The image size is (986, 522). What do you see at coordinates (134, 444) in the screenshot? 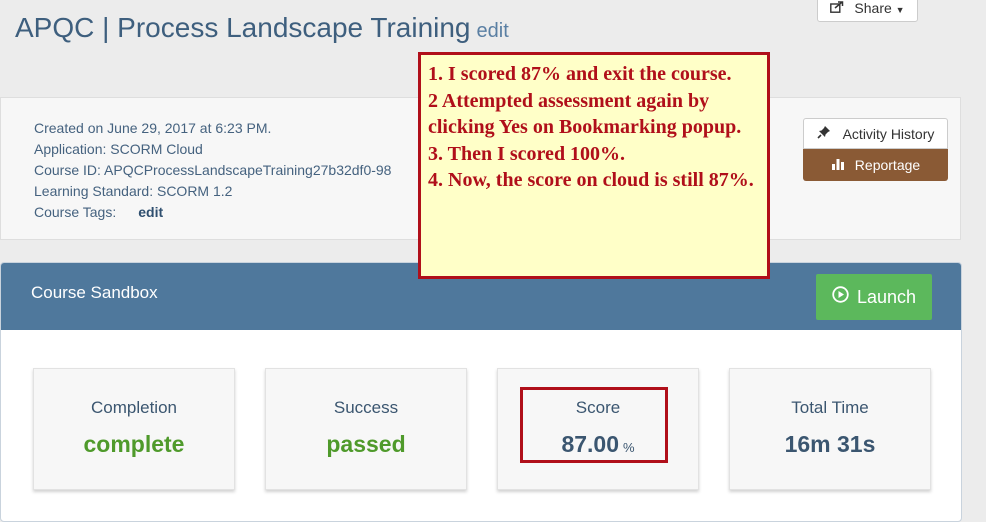
I see `completion-value: complete` at bounding box center [134, 444].